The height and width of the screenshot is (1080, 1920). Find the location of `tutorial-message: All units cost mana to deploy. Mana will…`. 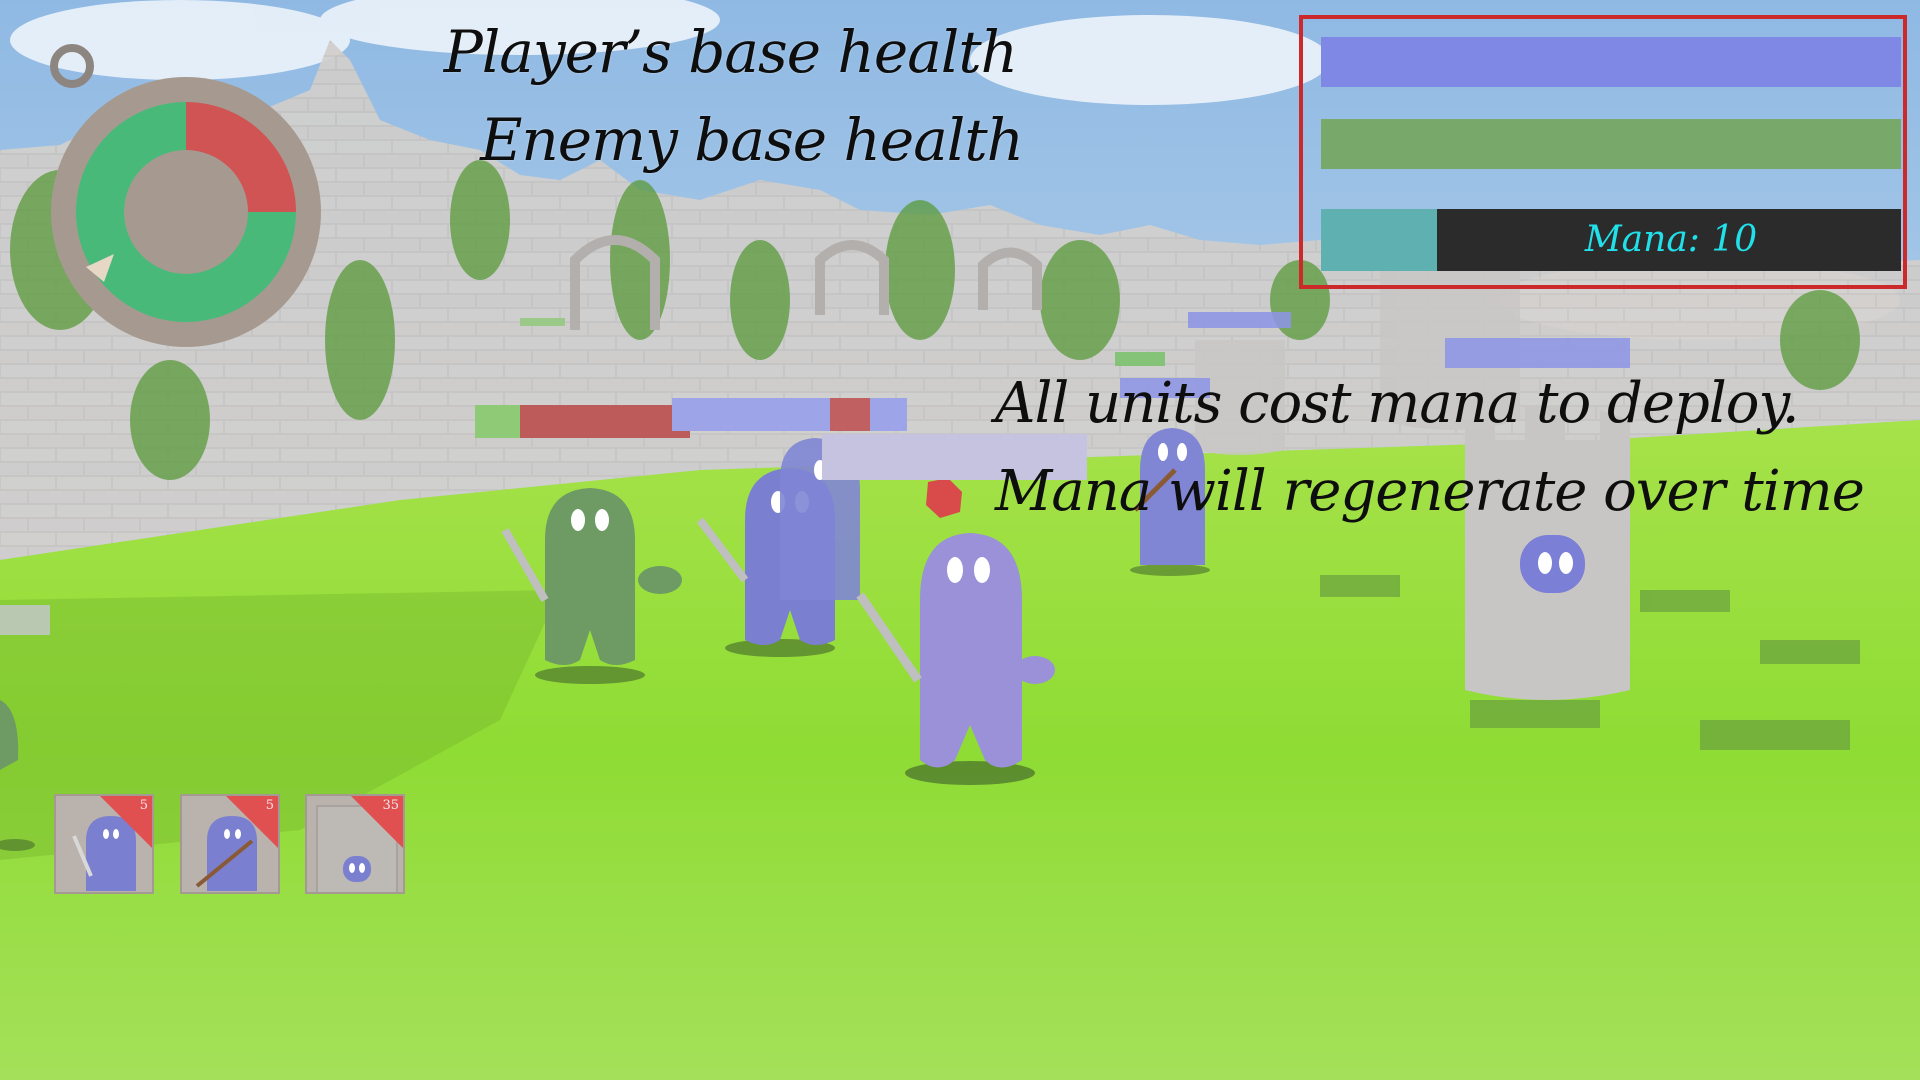

tutorial-message: All units cost mana to deploy. Mana will… is located at coordinates (1455, 448).